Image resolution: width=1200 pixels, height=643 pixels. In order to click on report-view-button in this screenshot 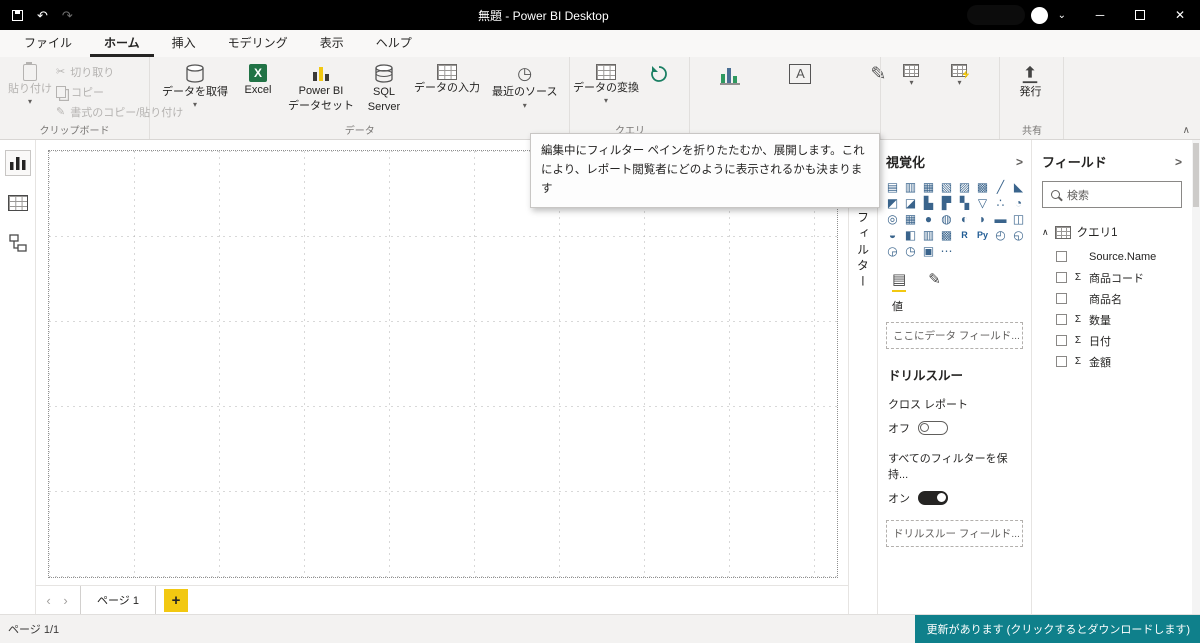, I will do `click(17, 163)`.